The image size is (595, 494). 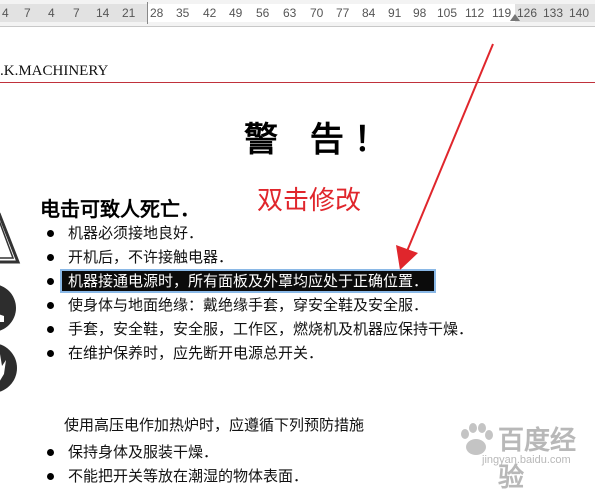 I want to click on ruler-tick: 21, so click(x=129, y=13).